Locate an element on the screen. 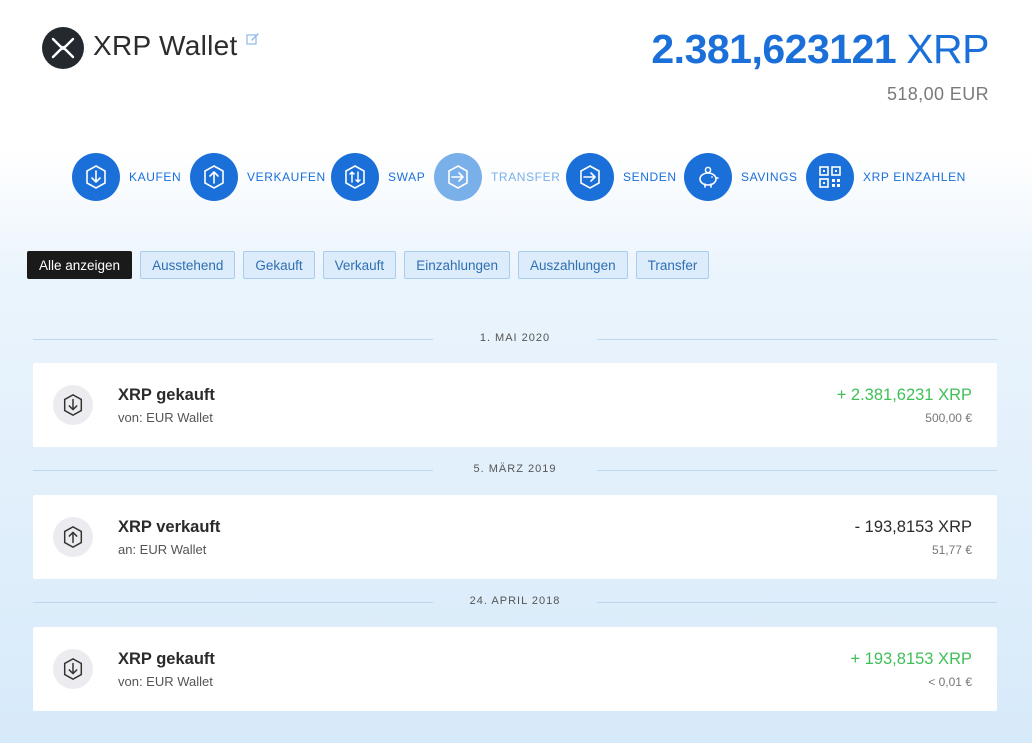 This screenshot has height=743, width=1032. transaction-fiat: 51,77 € is located at coordinates (951, 550).